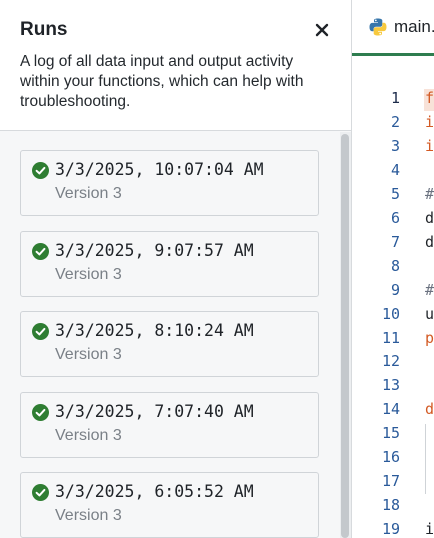 The height and width of the screenshot is (538, 434). Describe the element at coordinates (154, 330) in the screenshot. I see `run-timestamp: 3/3/2025, 8:10:24 AM` at that location.